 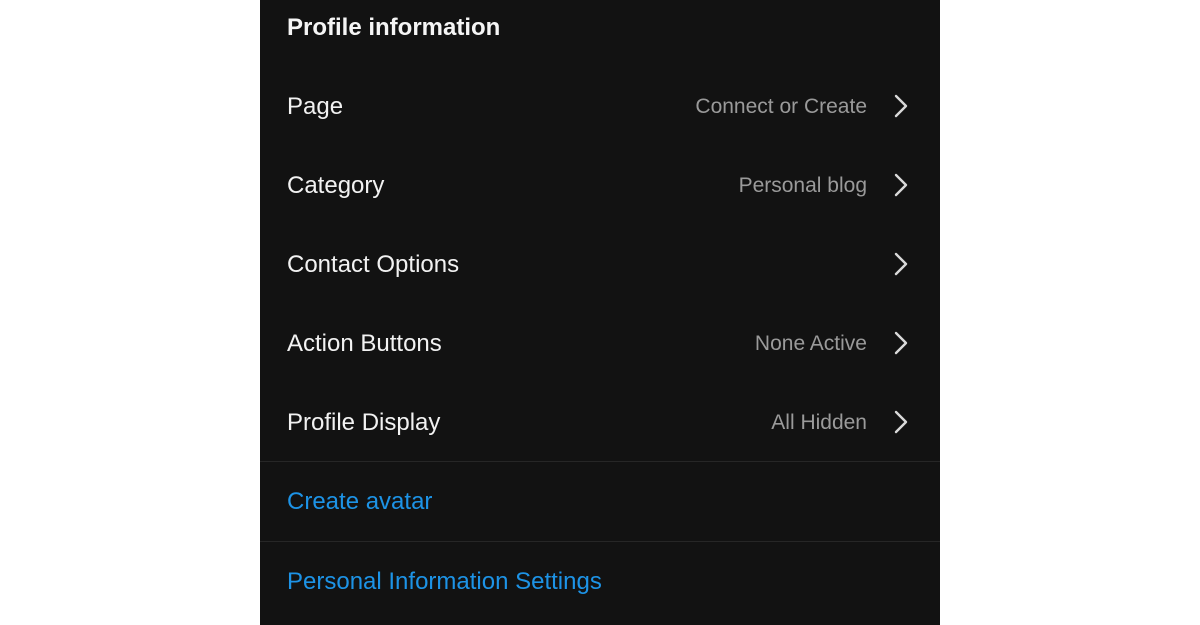 I want to click on row-label: Contact Options, so click(x=373, y=264).